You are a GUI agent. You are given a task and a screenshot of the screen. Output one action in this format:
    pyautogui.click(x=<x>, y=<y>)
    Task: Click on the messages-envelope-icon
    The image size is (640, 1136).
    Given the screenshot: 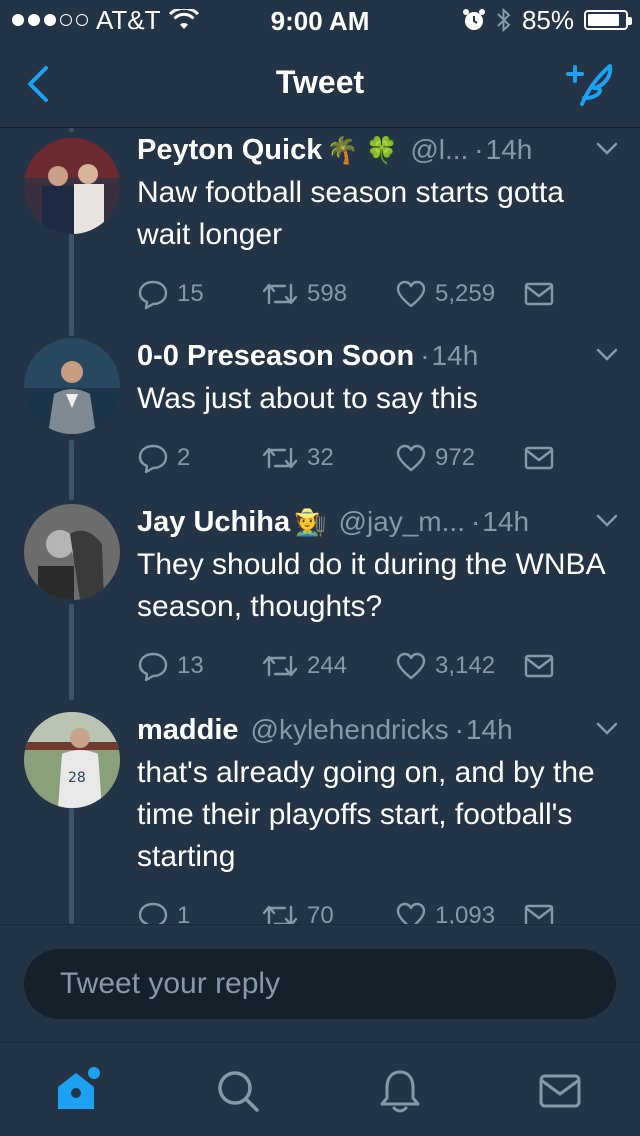 What is the action you would take?
    pyautogui.click(x=560, y=1091)
    